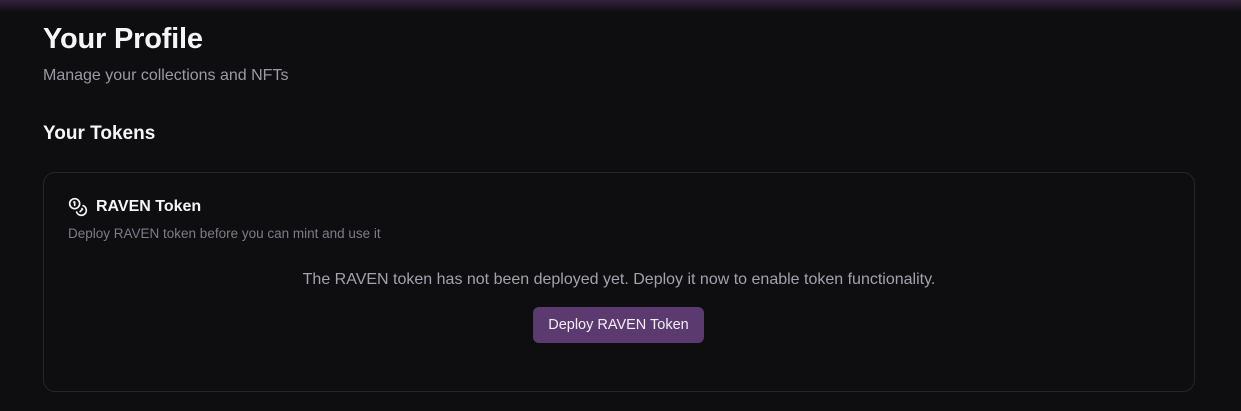  I want to click on top-gradient-bar, so click(620, 6).